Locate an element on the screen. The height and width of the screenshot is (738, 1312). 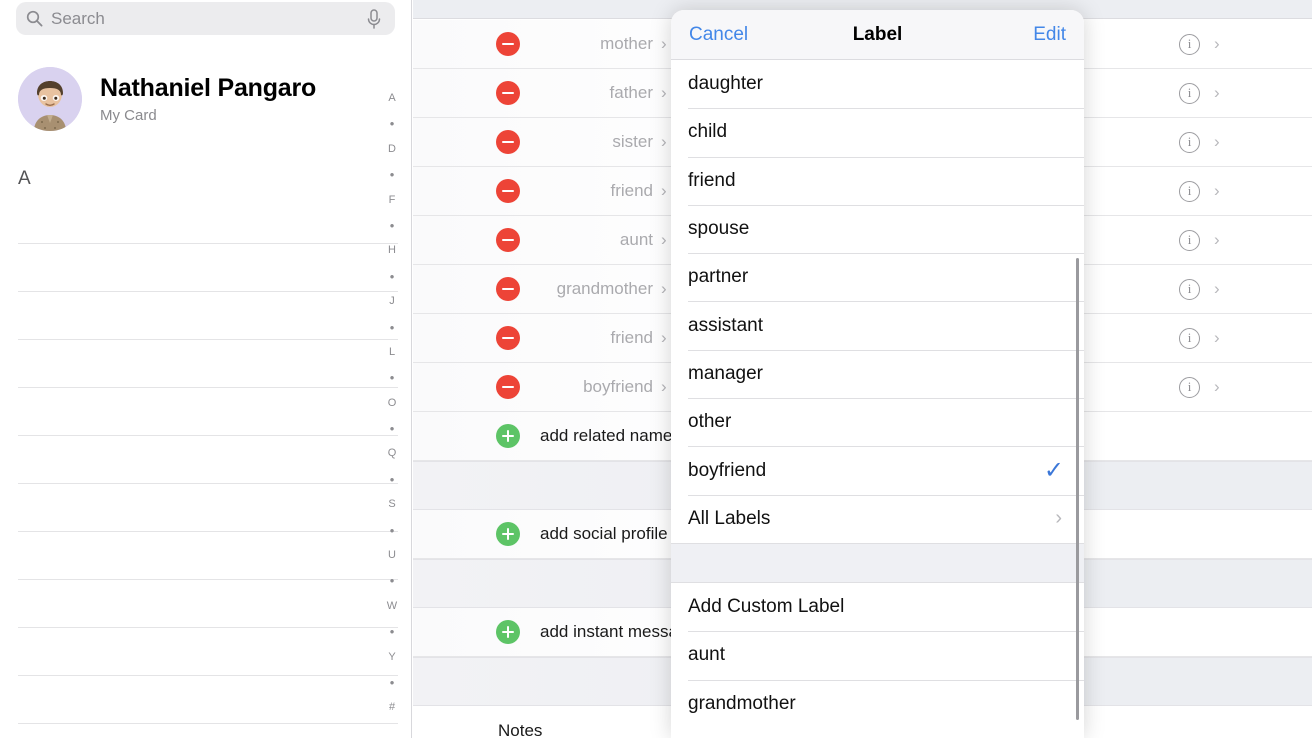
label-option-row: manager is located at coordinates (877, 374).